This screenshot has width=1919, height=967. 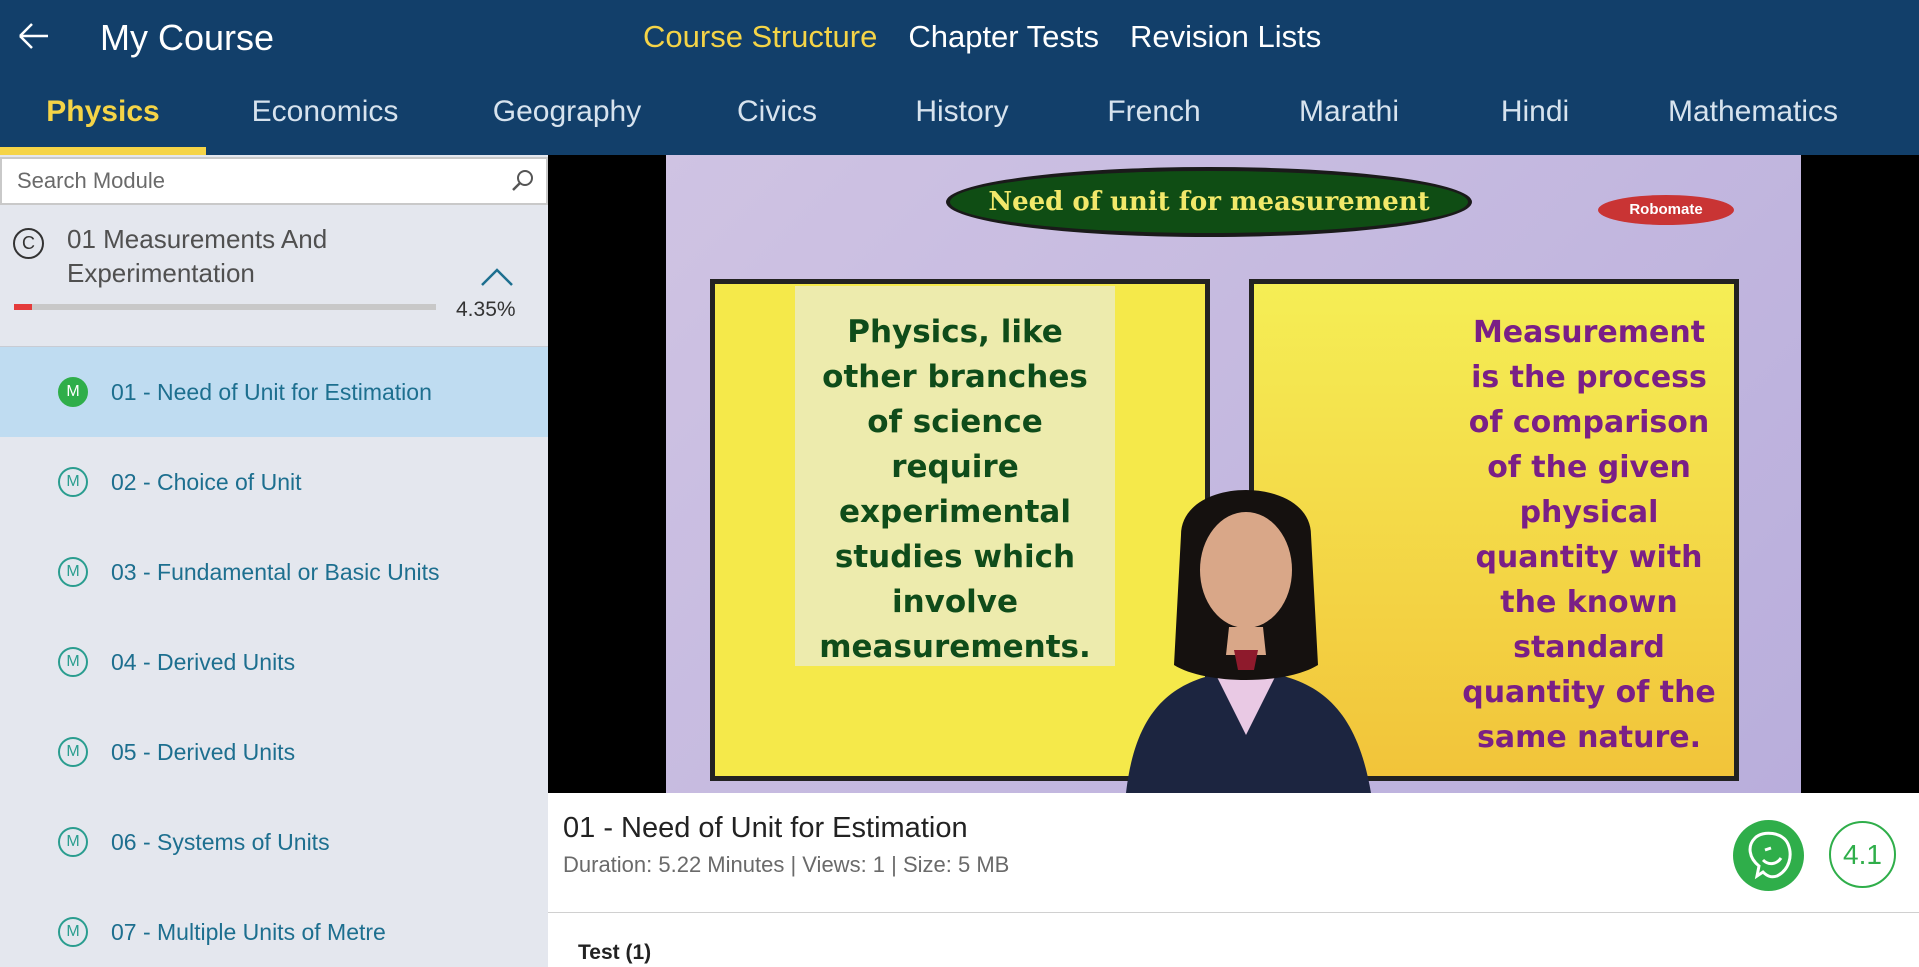 I want to click on chapter-progress-bar, so click(x=225, y=307).